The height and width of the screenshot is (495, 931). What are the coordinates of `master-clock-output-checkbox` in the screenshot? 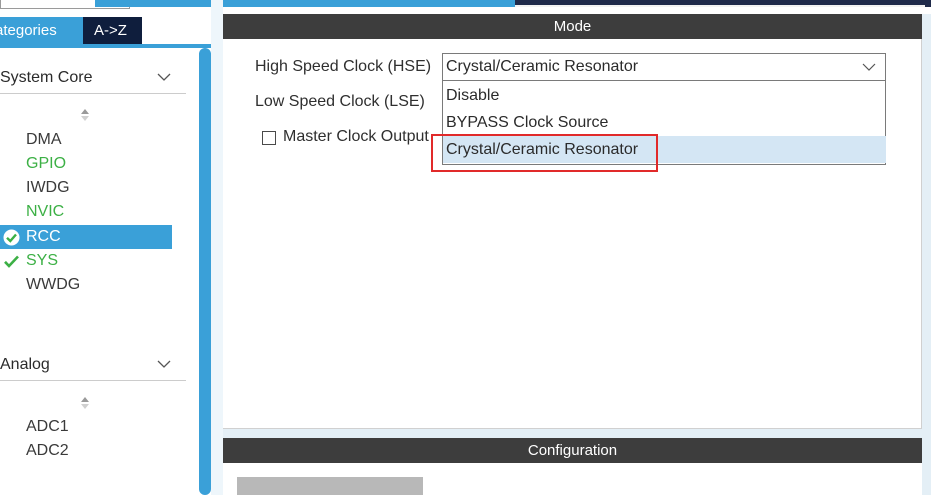 It's located at (269, 138).